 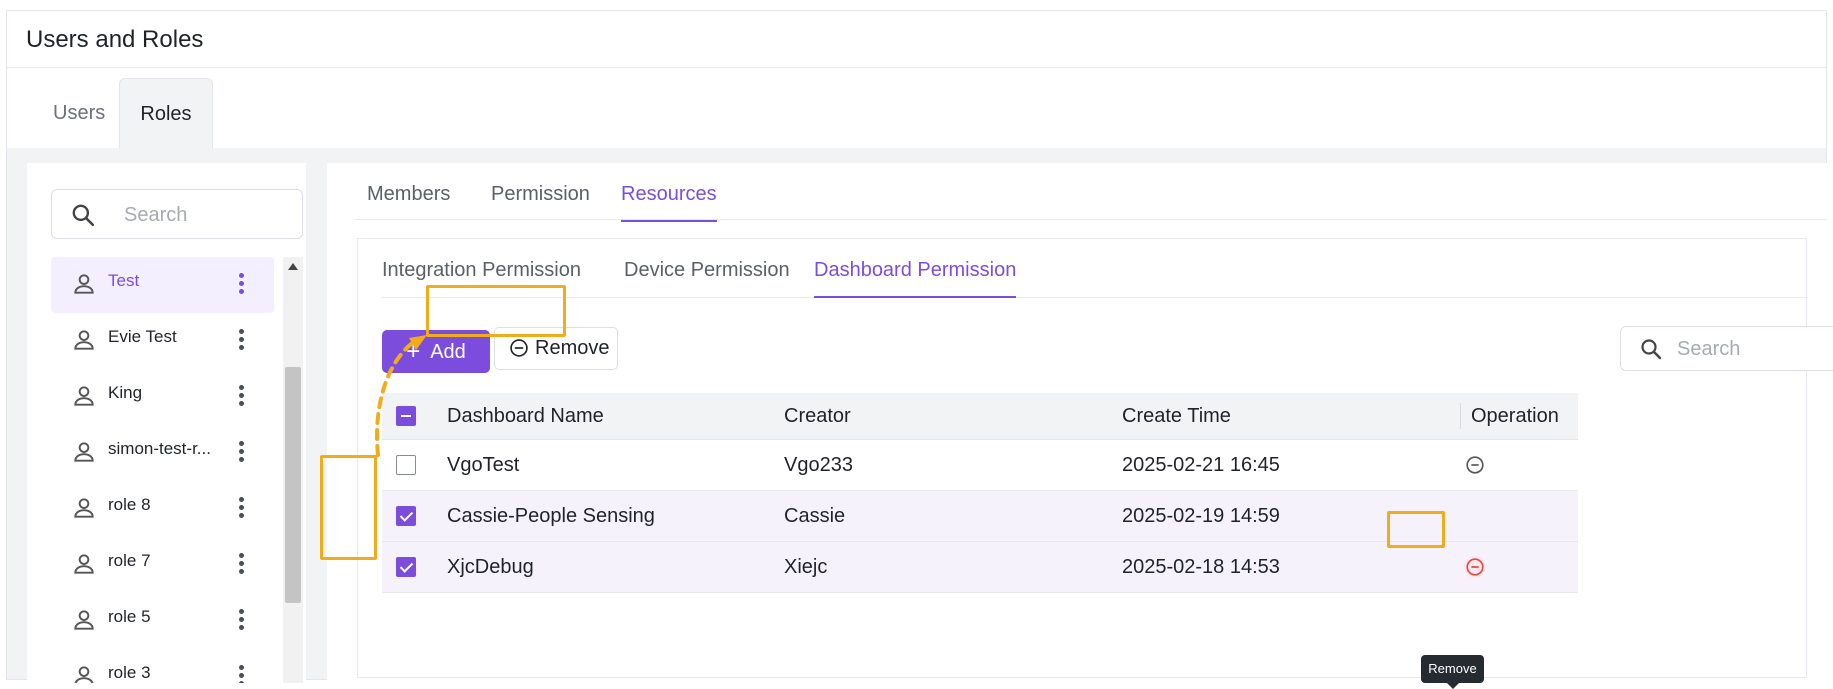 I want to click on tab-permission: Permission, so click(x=540, y=201).